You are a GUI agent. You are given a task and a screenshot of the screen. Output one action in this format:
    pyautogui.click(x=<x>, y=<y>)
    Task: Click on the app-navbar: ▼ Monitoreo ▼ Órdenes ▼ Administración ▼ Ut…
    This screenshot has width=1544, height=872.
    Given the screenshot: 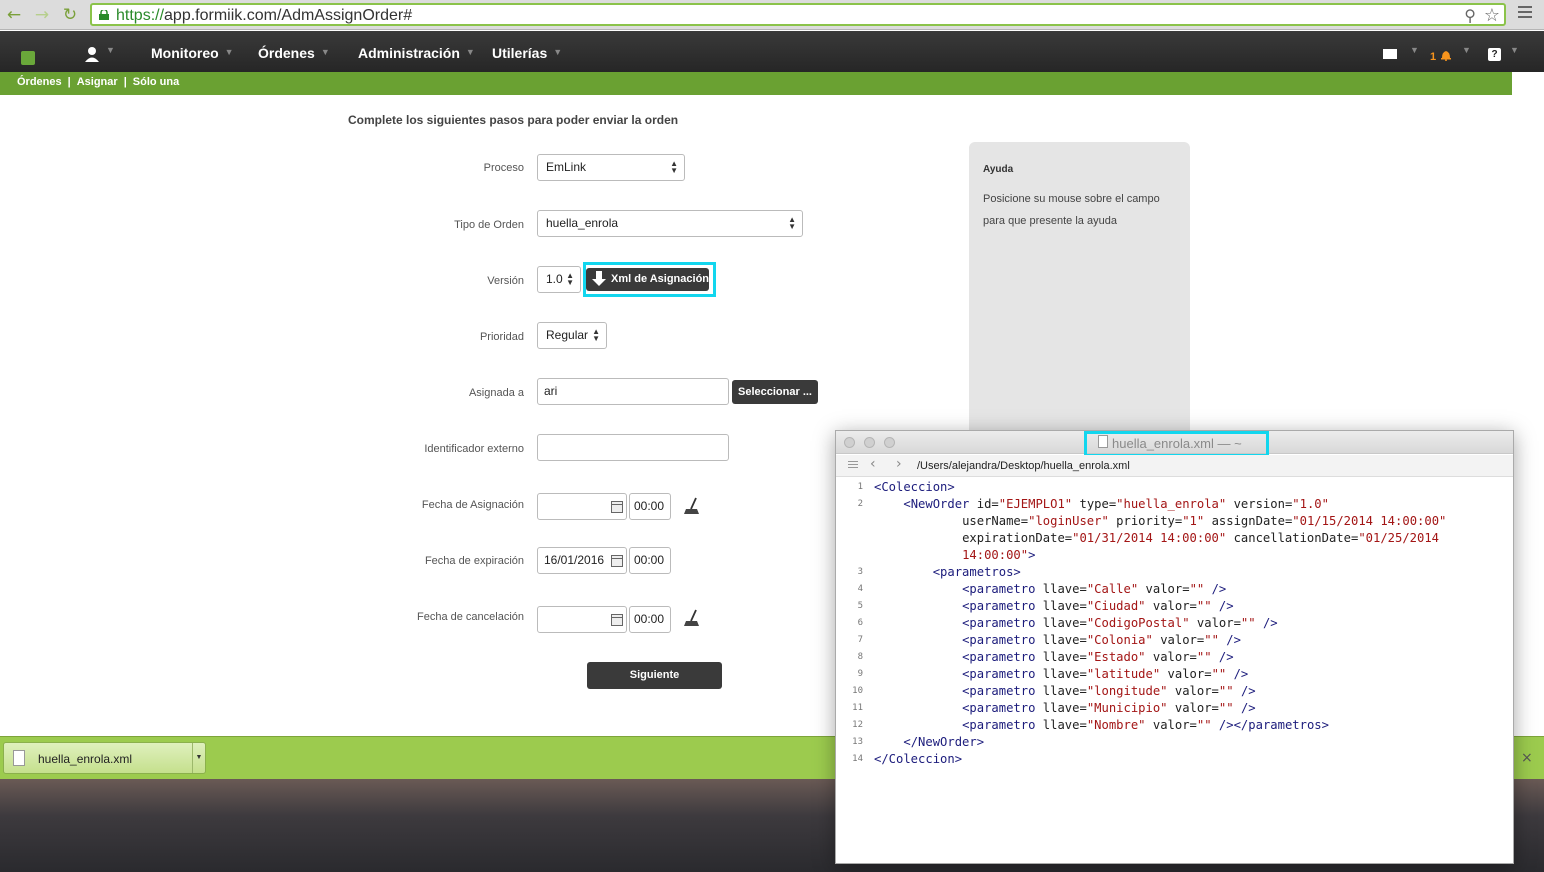 What is the action you would take?
    pyautogui.click(x=772, y=51)
    